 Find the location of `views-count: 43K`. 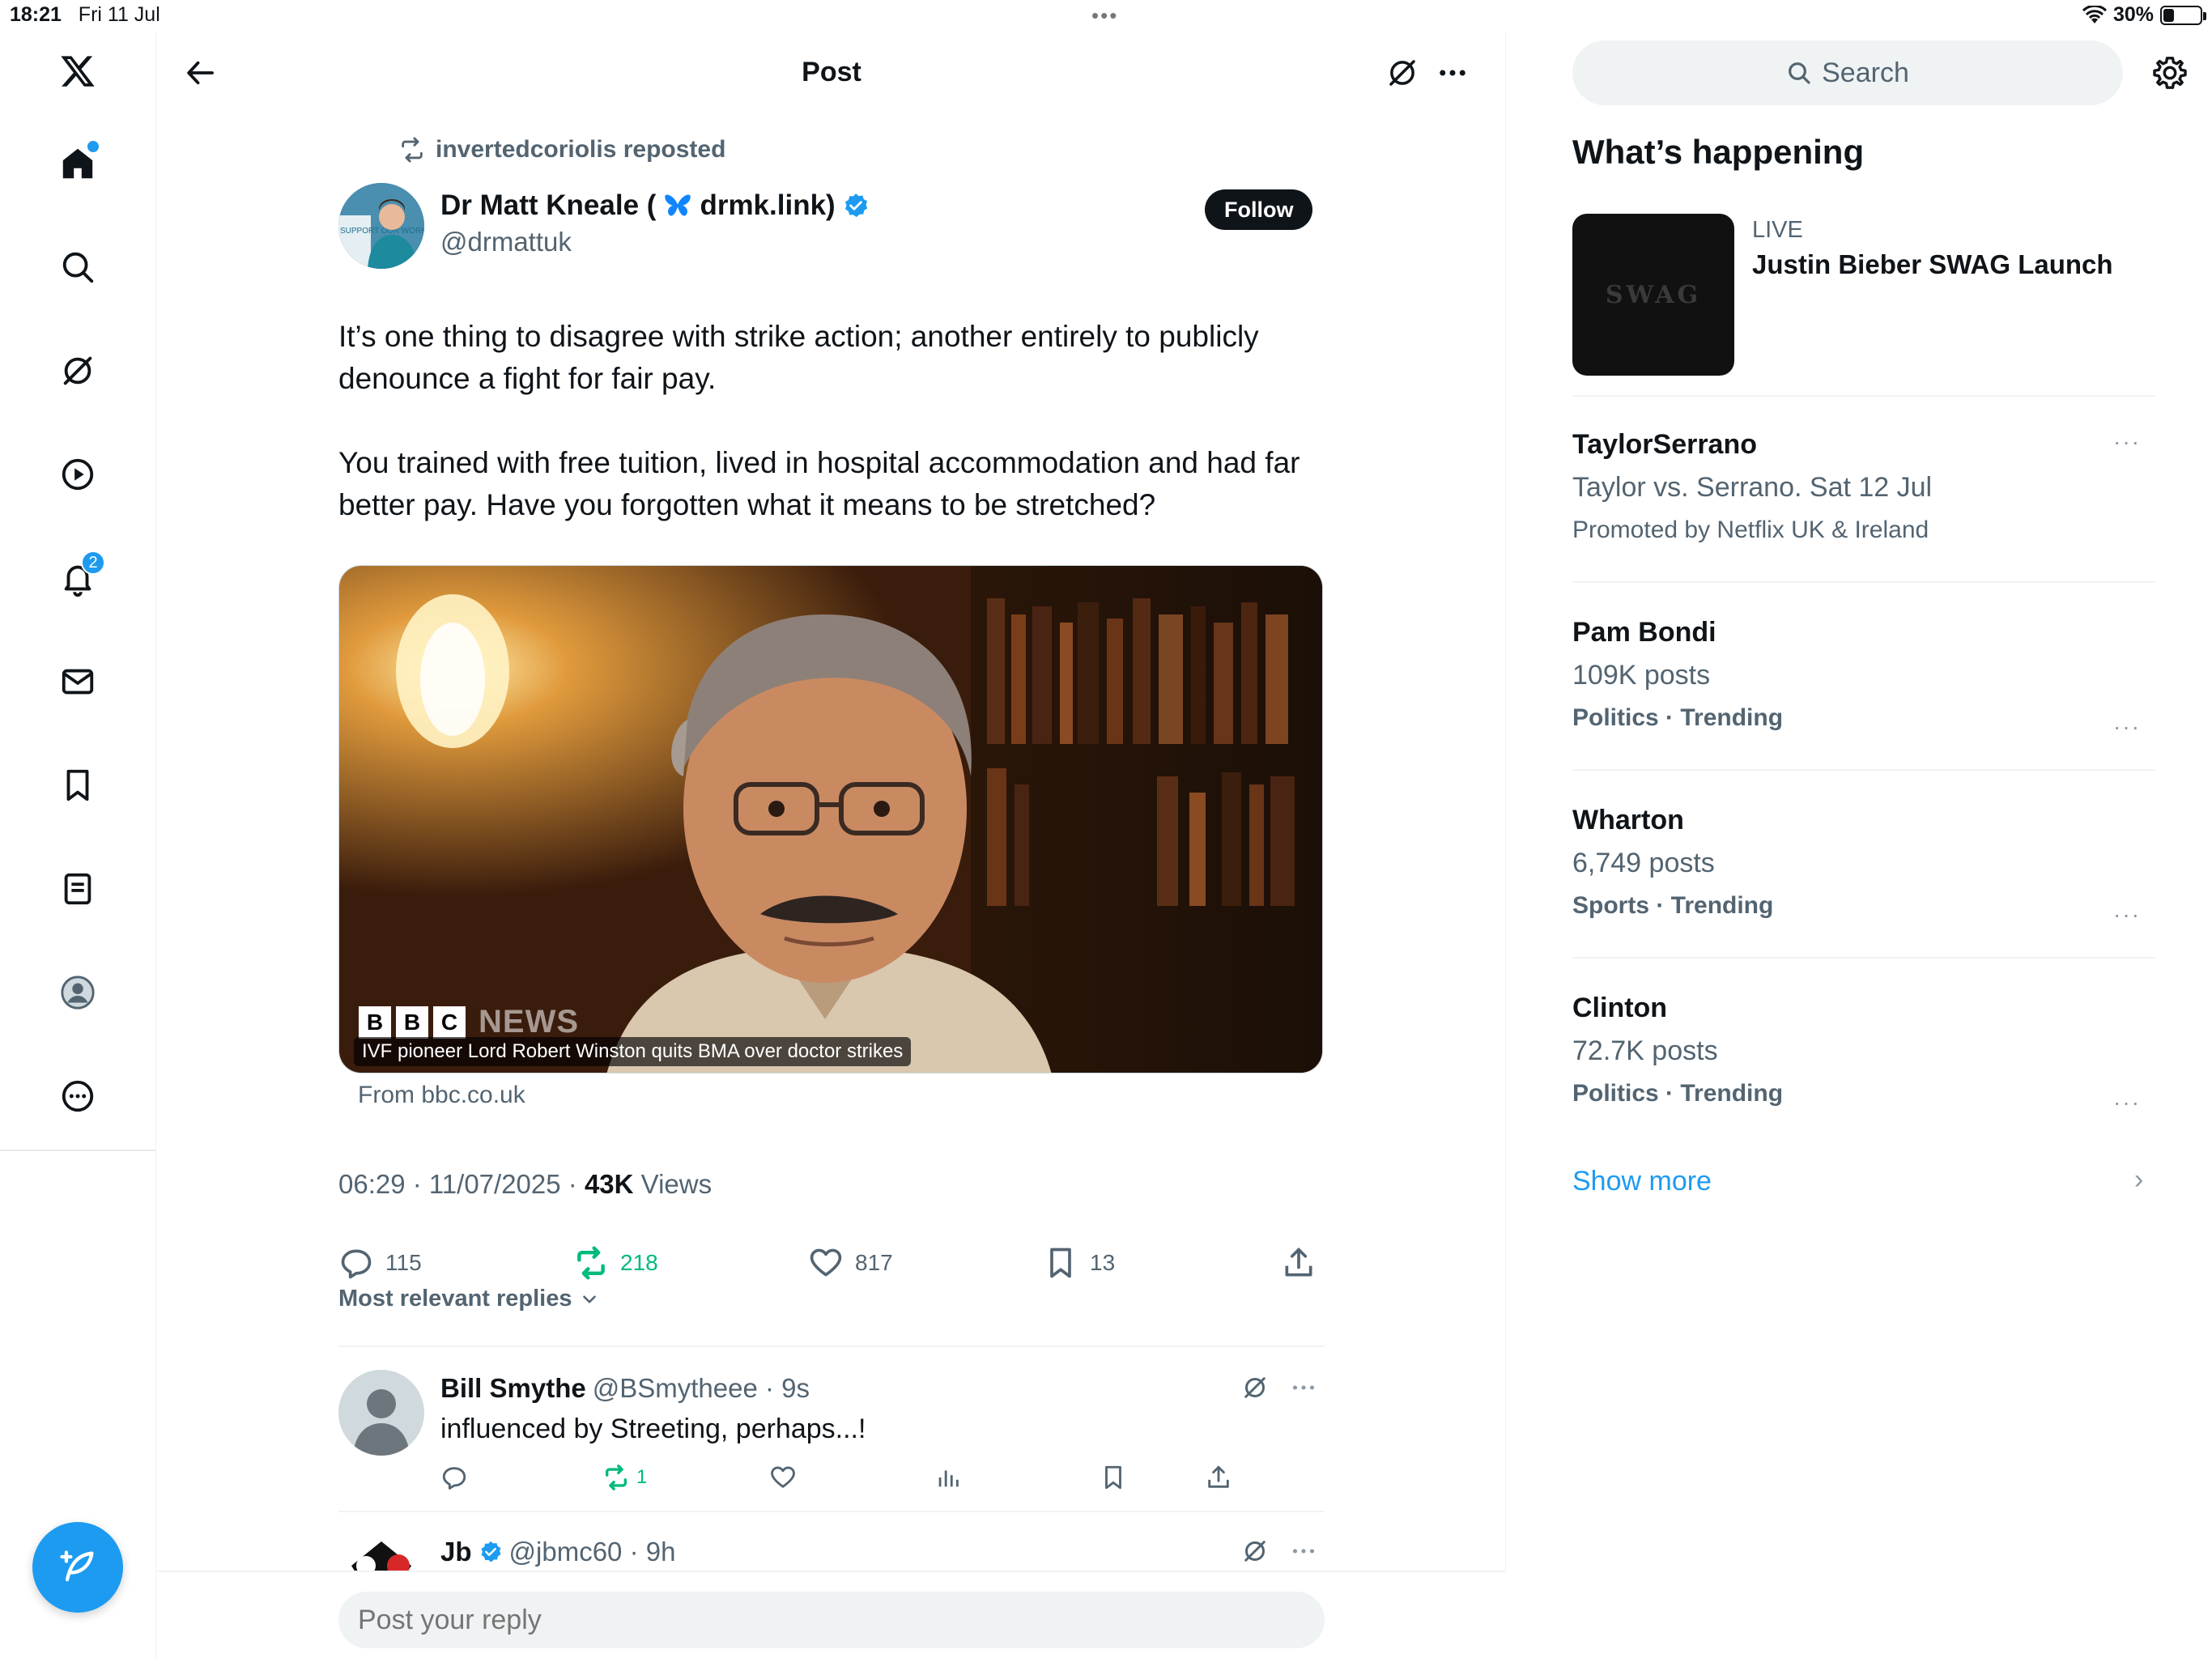

views-count: 43K is located at coordinates (609, 1184).